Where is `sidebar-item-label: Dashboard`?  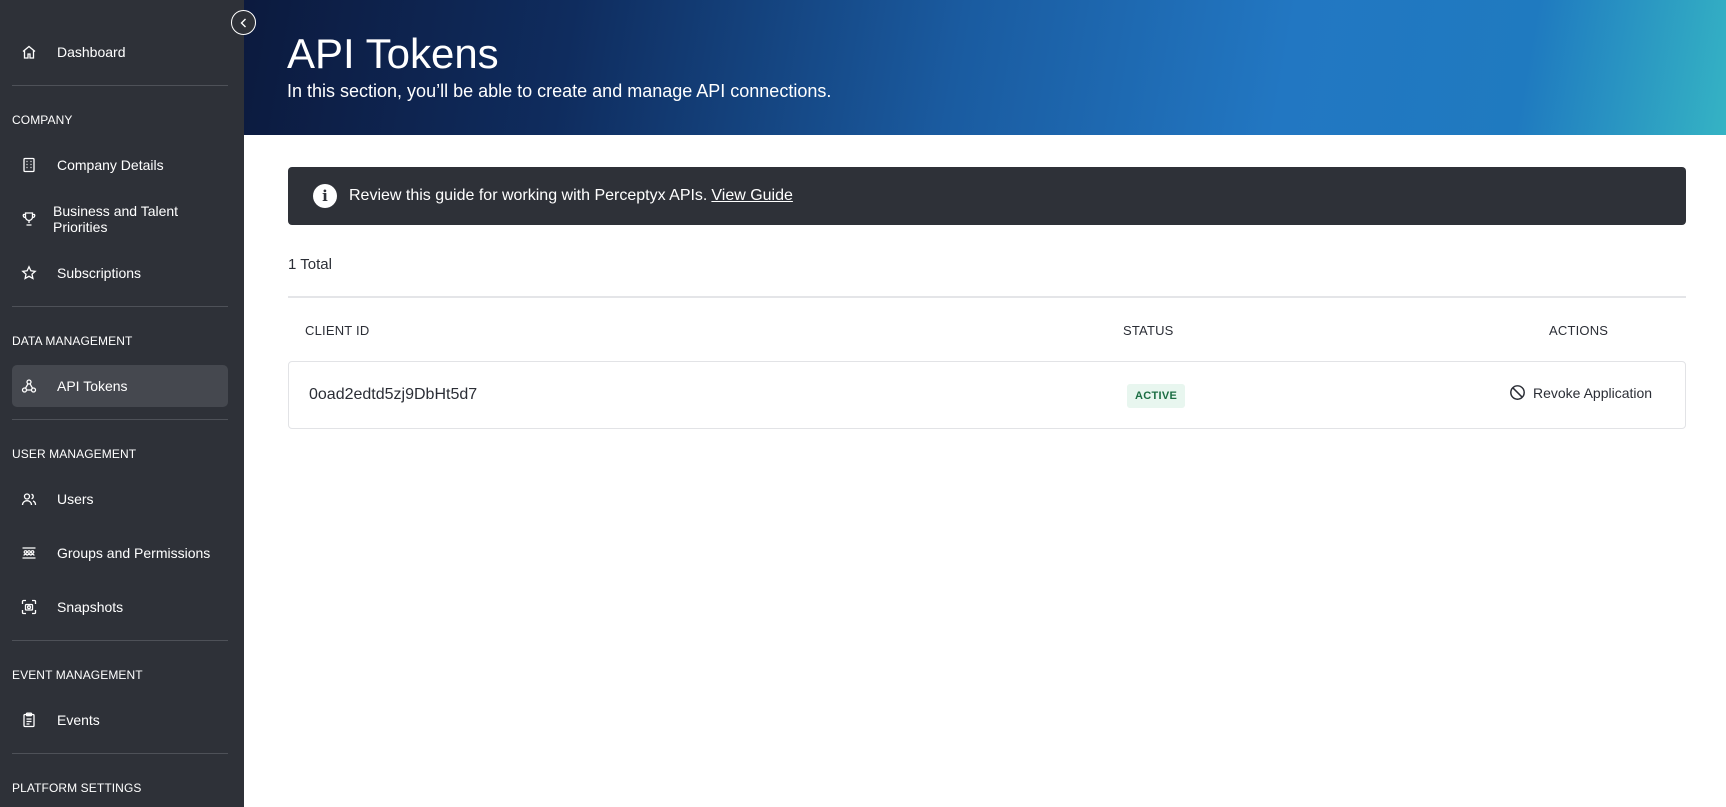 sidebar-item-label: Dashboard is located at coordinates (91, 52).